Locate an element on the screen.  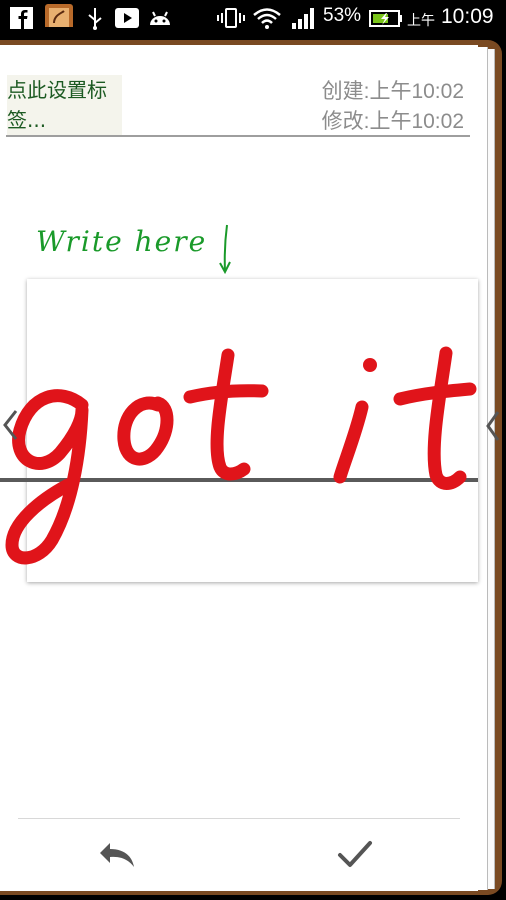
status-ampm: 上午 is located at coordinates (421, 20).